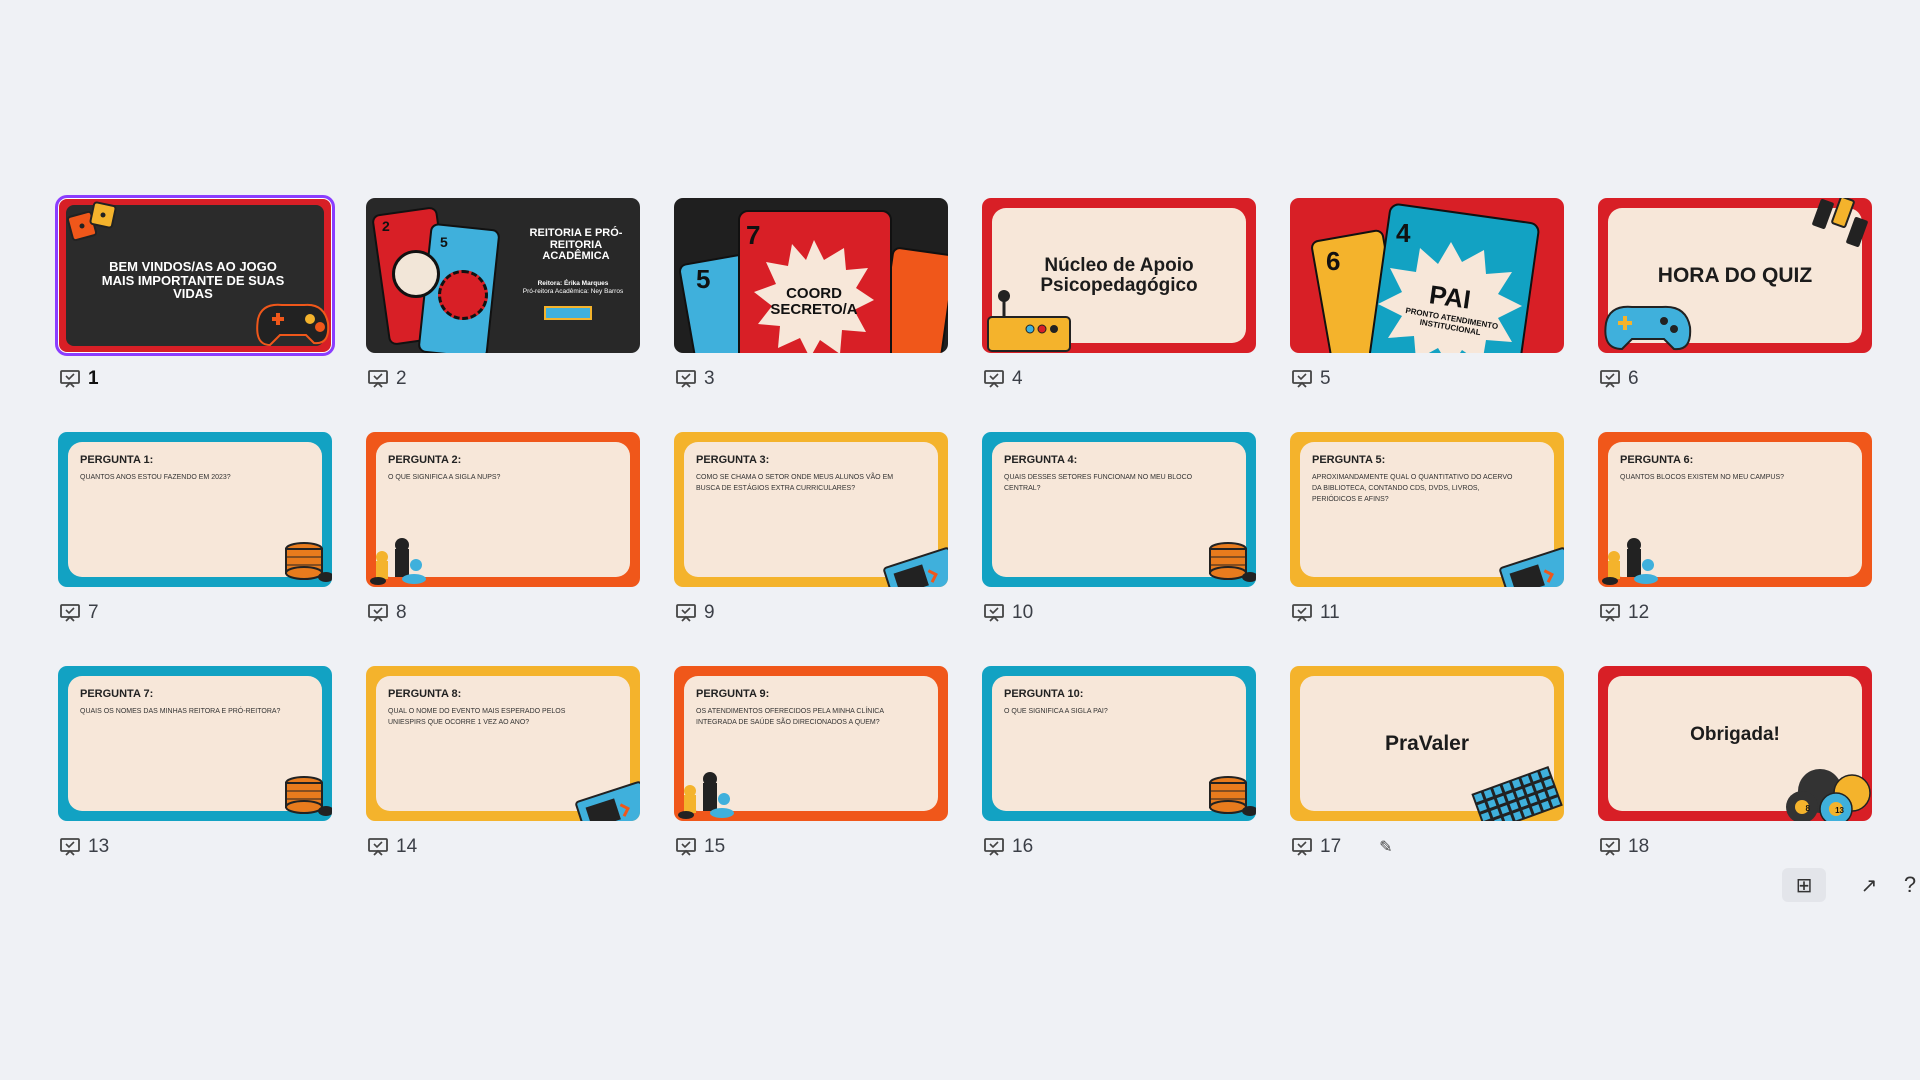  Describe the element at coordinates (1531, 567) in the screenshot. I see `game-box-icon` at that location.